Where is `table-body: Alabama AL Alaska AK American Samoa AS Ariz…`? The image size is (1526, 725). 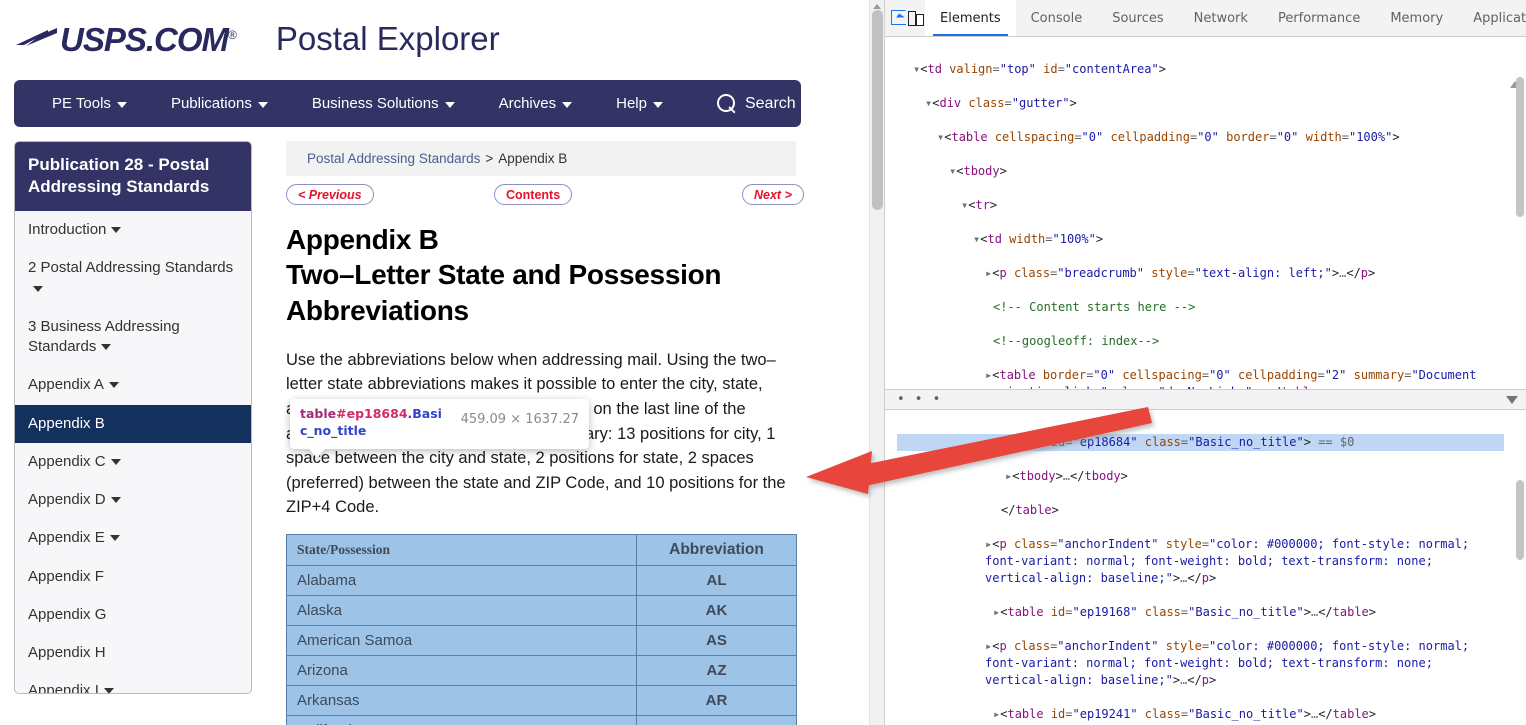
table-body: Alabama AL Alaska AK American Samoa AS Ariz… is located at coordinates (541, 644).